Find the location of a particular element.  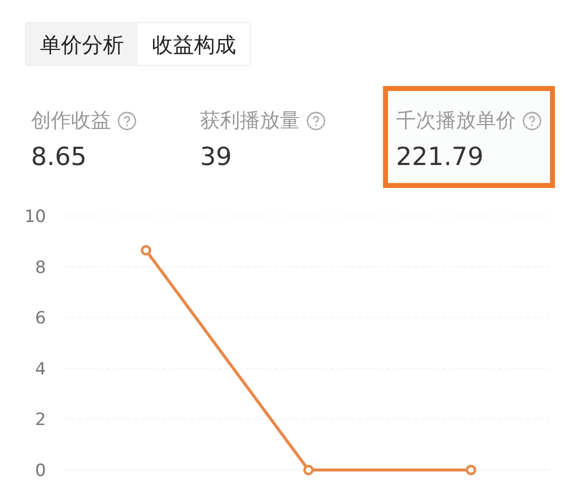

stat-value: 8.65 is located at coordinates (59, 156).